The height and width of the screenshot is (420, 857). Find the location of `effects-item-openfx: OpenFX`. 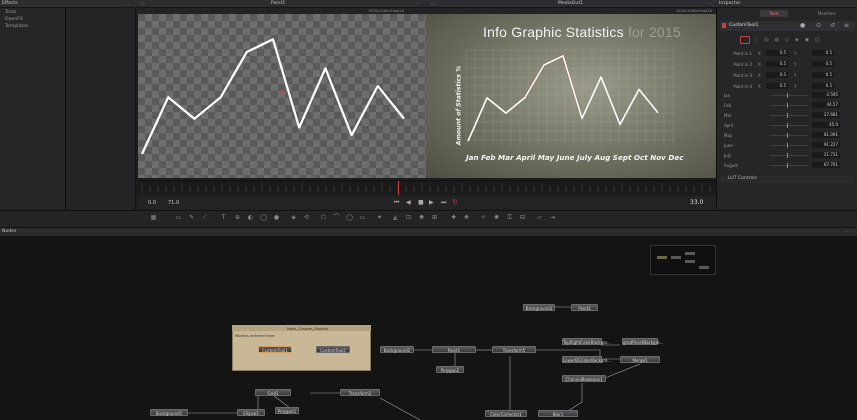

effects-item-openfx: OpenFX is located at coordinates (14, 20).